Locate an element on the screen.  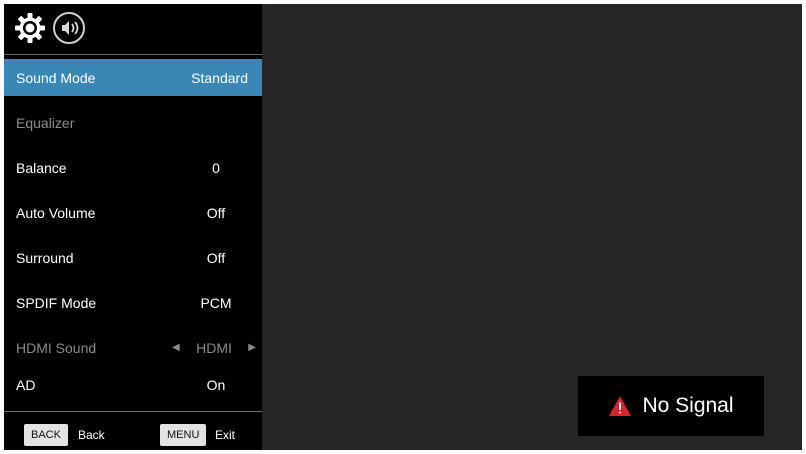
menu-item-sound-mode: Sound Mode Standard is located at coordinates (133, 77).